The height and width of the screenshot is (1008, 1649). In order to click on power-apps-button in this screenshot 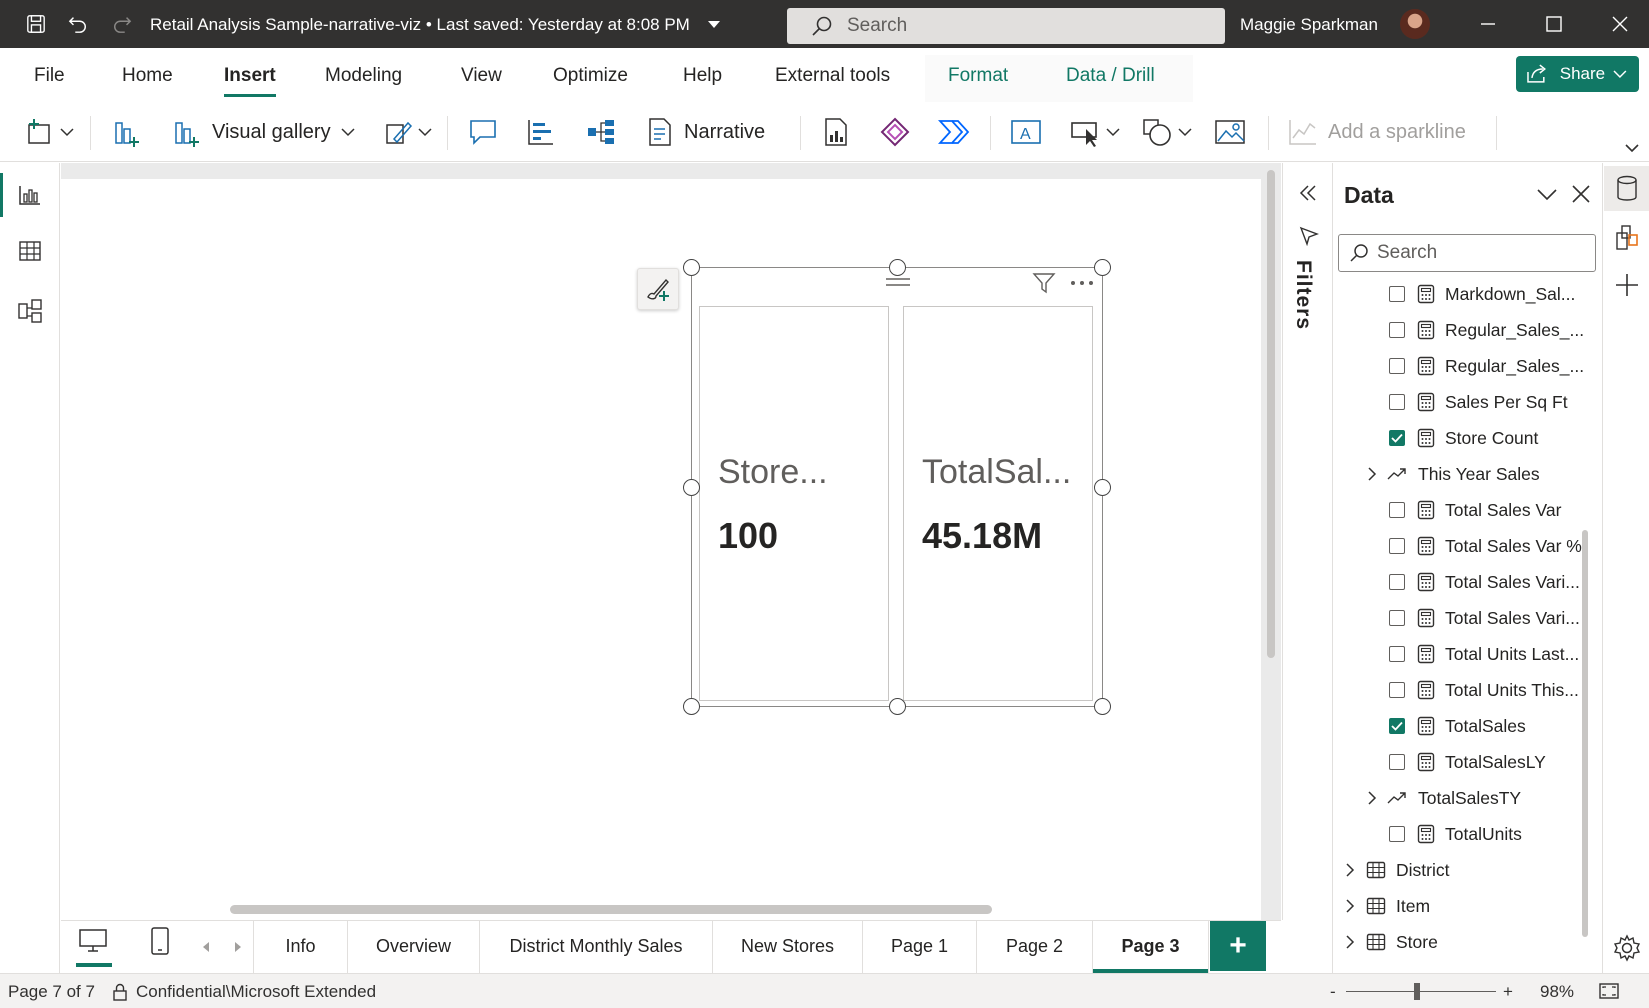, I will do `click(895, 132)`.